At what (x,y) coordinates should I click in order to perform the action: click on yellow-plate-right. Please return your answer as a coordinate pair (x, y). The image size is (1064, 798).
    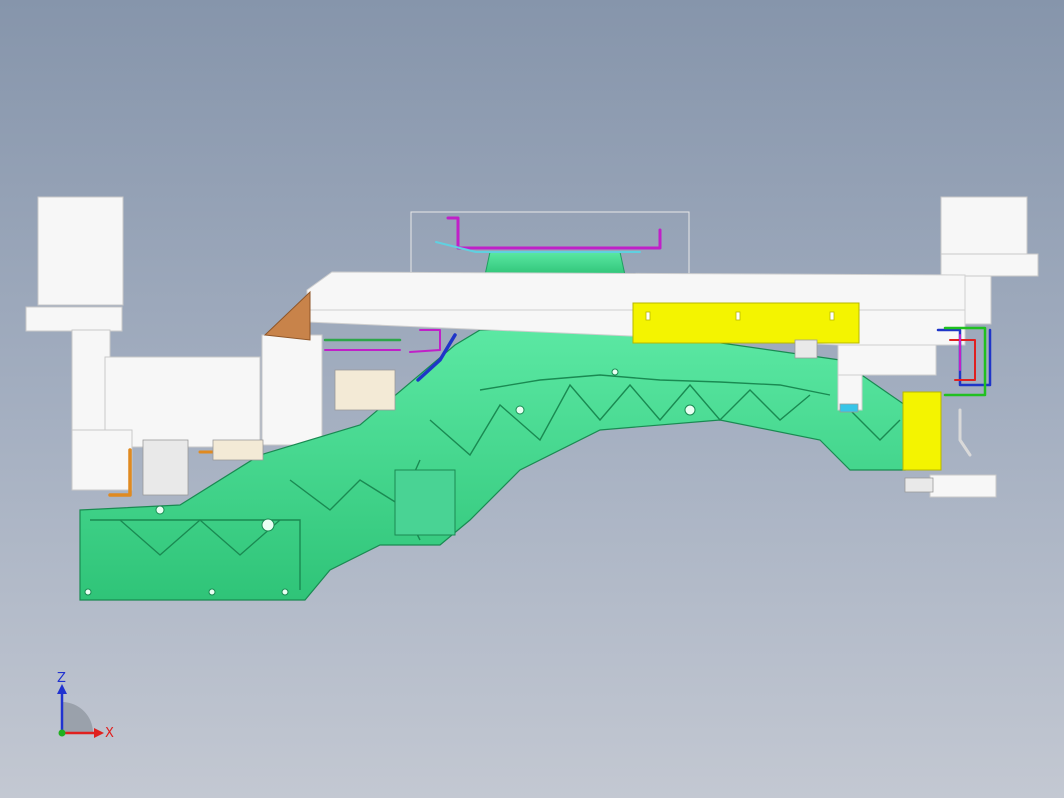
    Looking at the image, I should click on (922, 431).